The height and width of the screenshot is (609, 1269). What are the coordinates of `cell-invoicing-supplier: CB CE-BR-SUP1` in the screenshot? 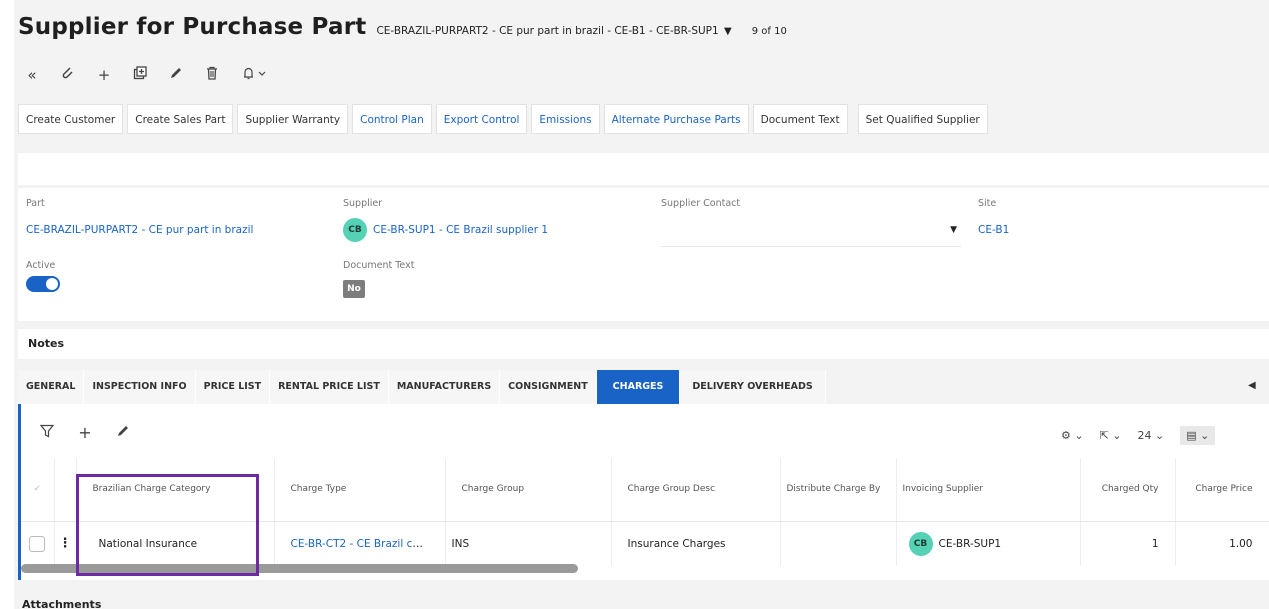 It's located at (988, 543).